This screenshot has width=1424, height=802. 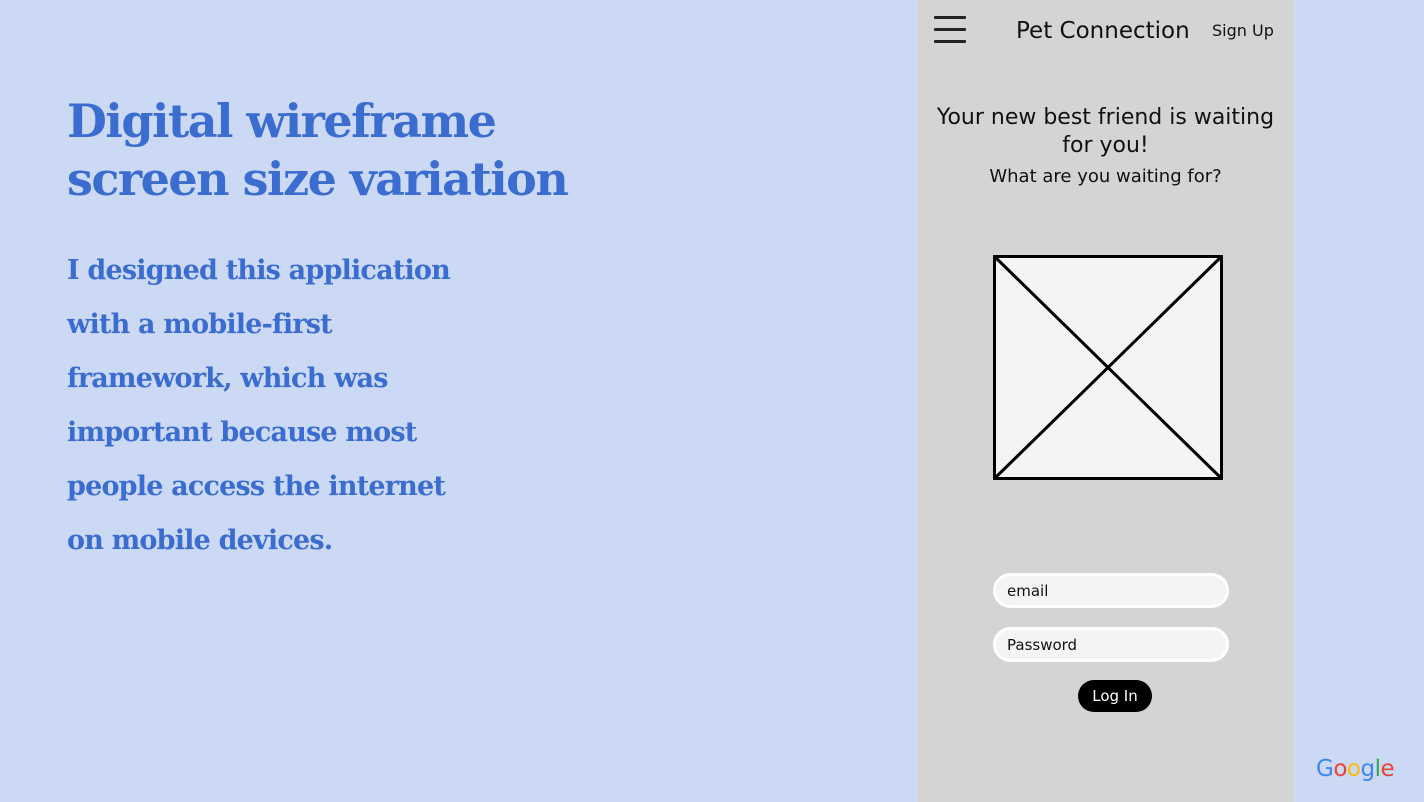 I want to click on password-field, so click(x=1111, y=644).